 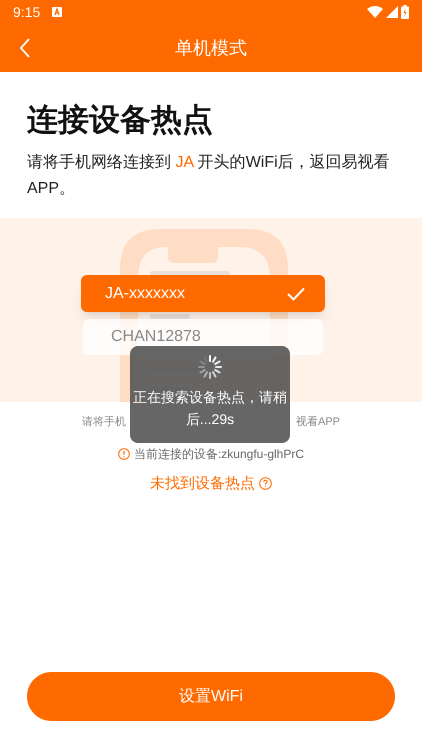 What do you see at coordinates (210, 367) in the screenshot?
I see `spinner-icon` at bounding box center [210, 367].